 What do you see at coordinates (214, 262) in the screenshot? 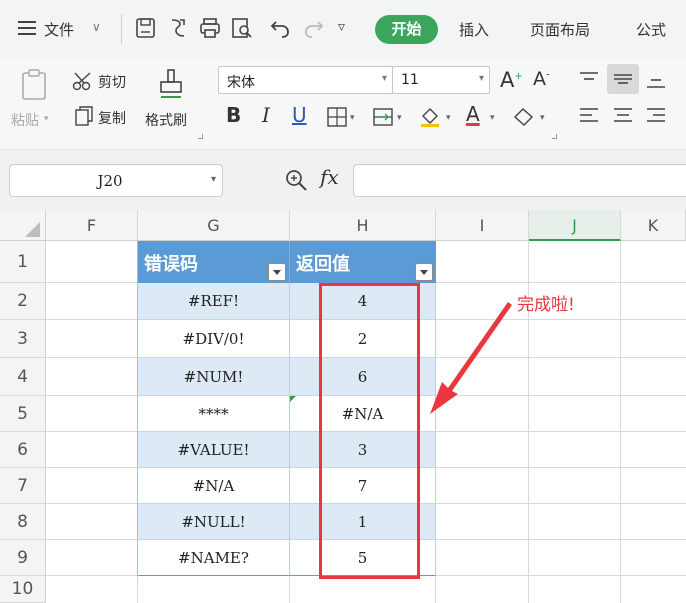
I see `table-header-error-code: 错误码` at bounding box center [214, 262].